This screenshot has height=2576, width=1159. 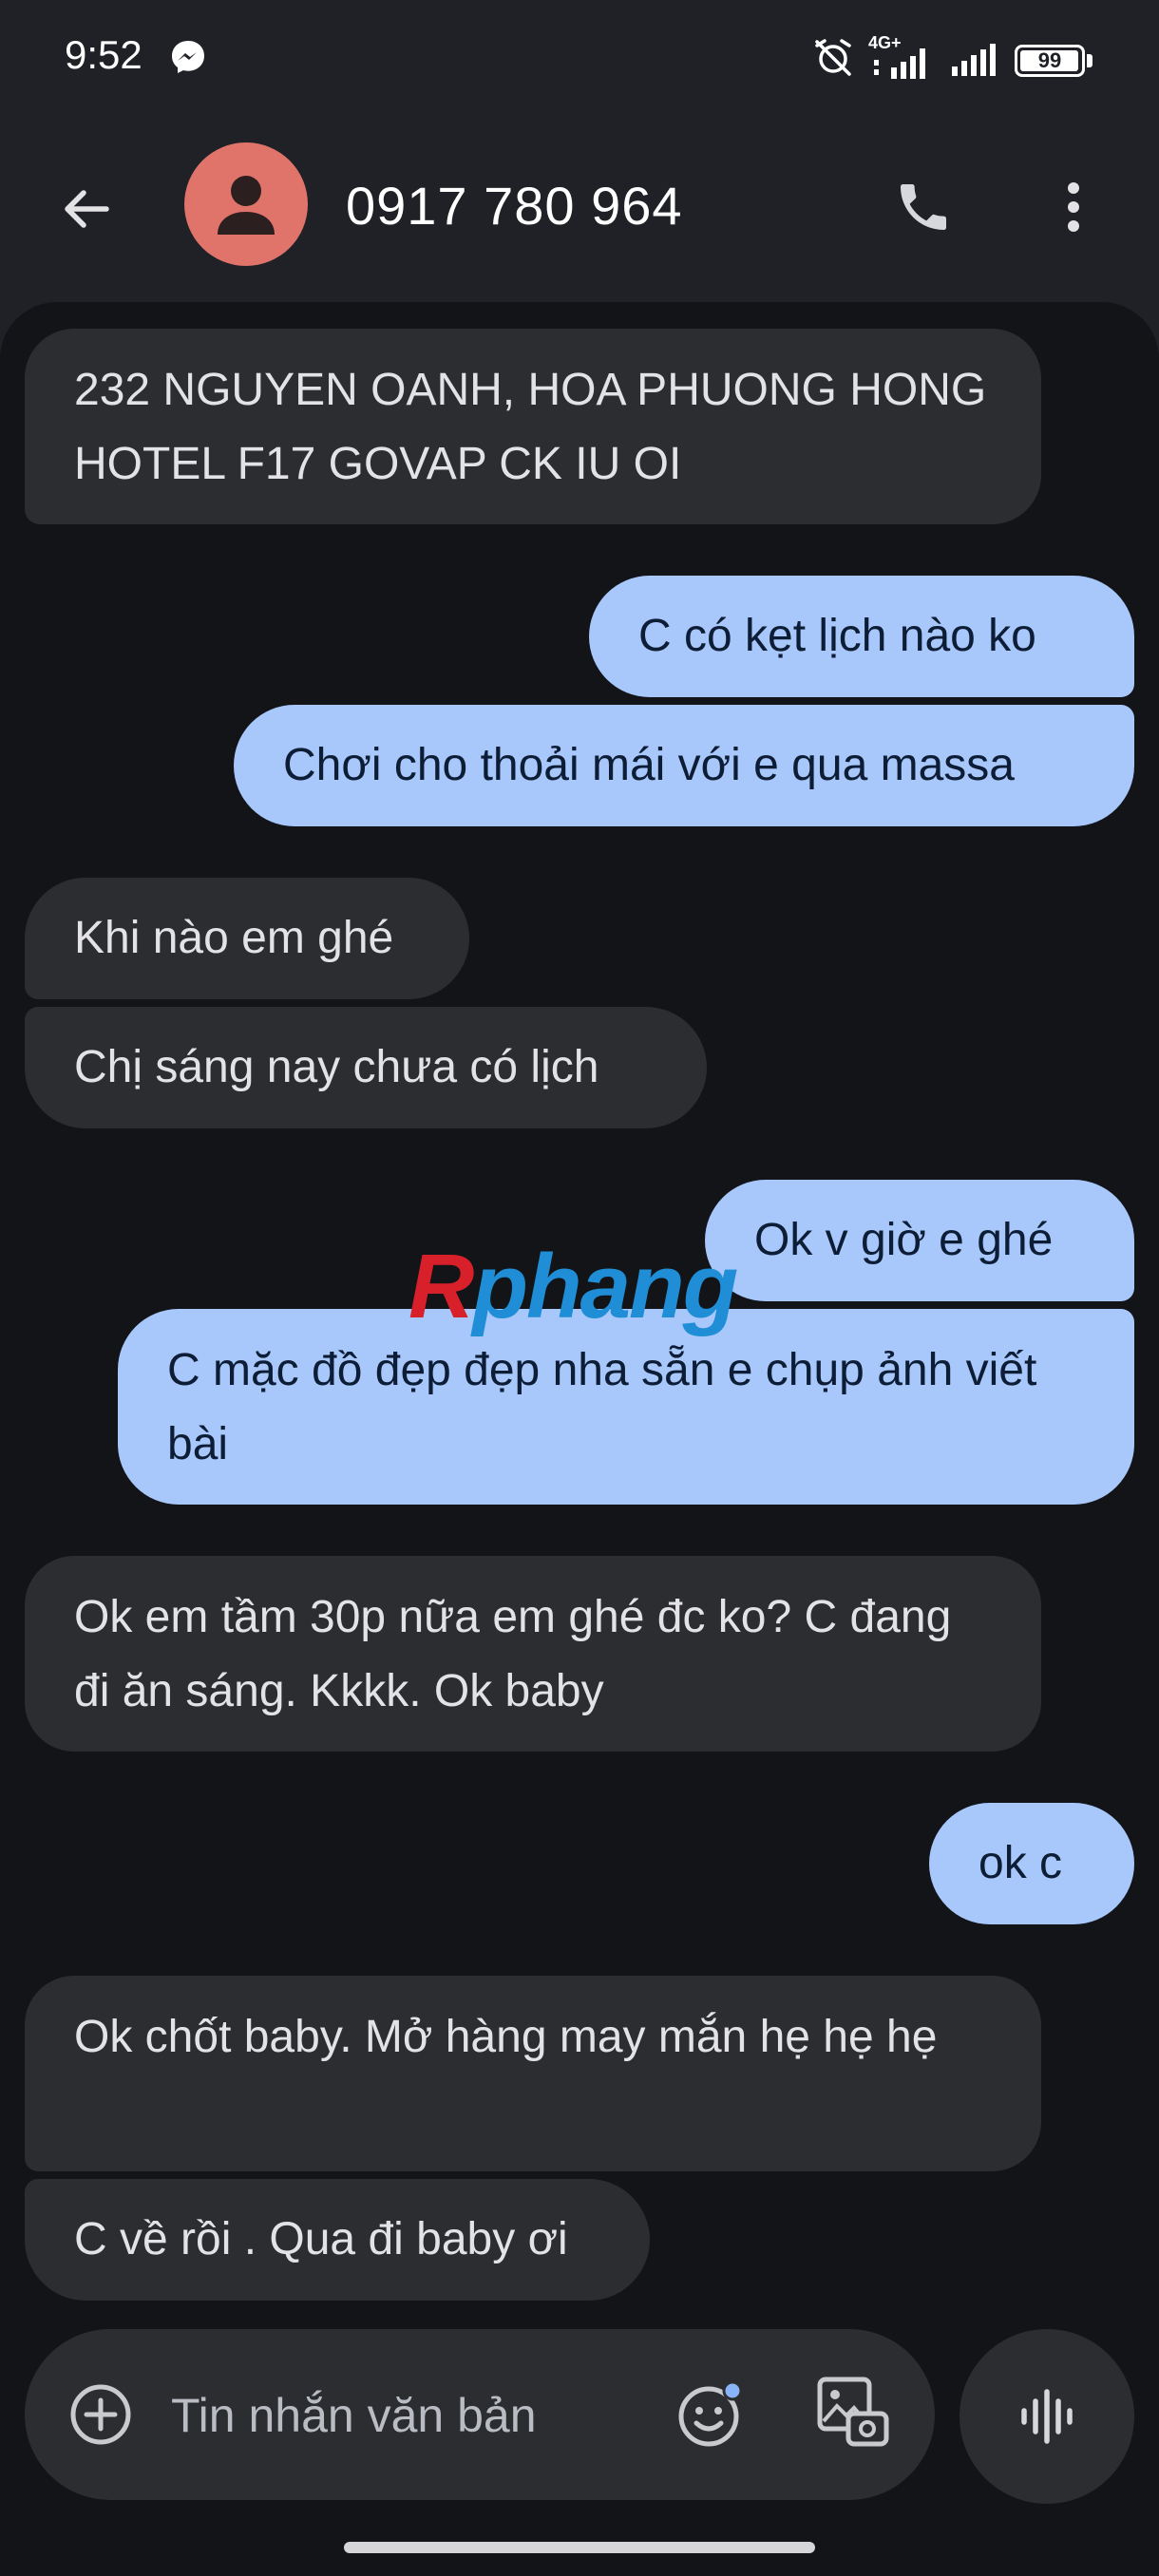 I want to click on phone-icon, so click(x=923, y=207).